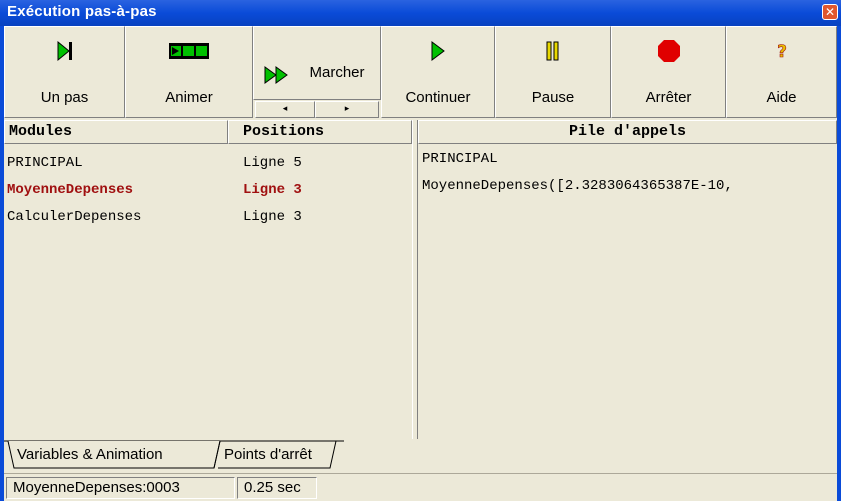 This screenshot has height=502, width=841. I want to click on fast-forward-icon, so click(276, 75).